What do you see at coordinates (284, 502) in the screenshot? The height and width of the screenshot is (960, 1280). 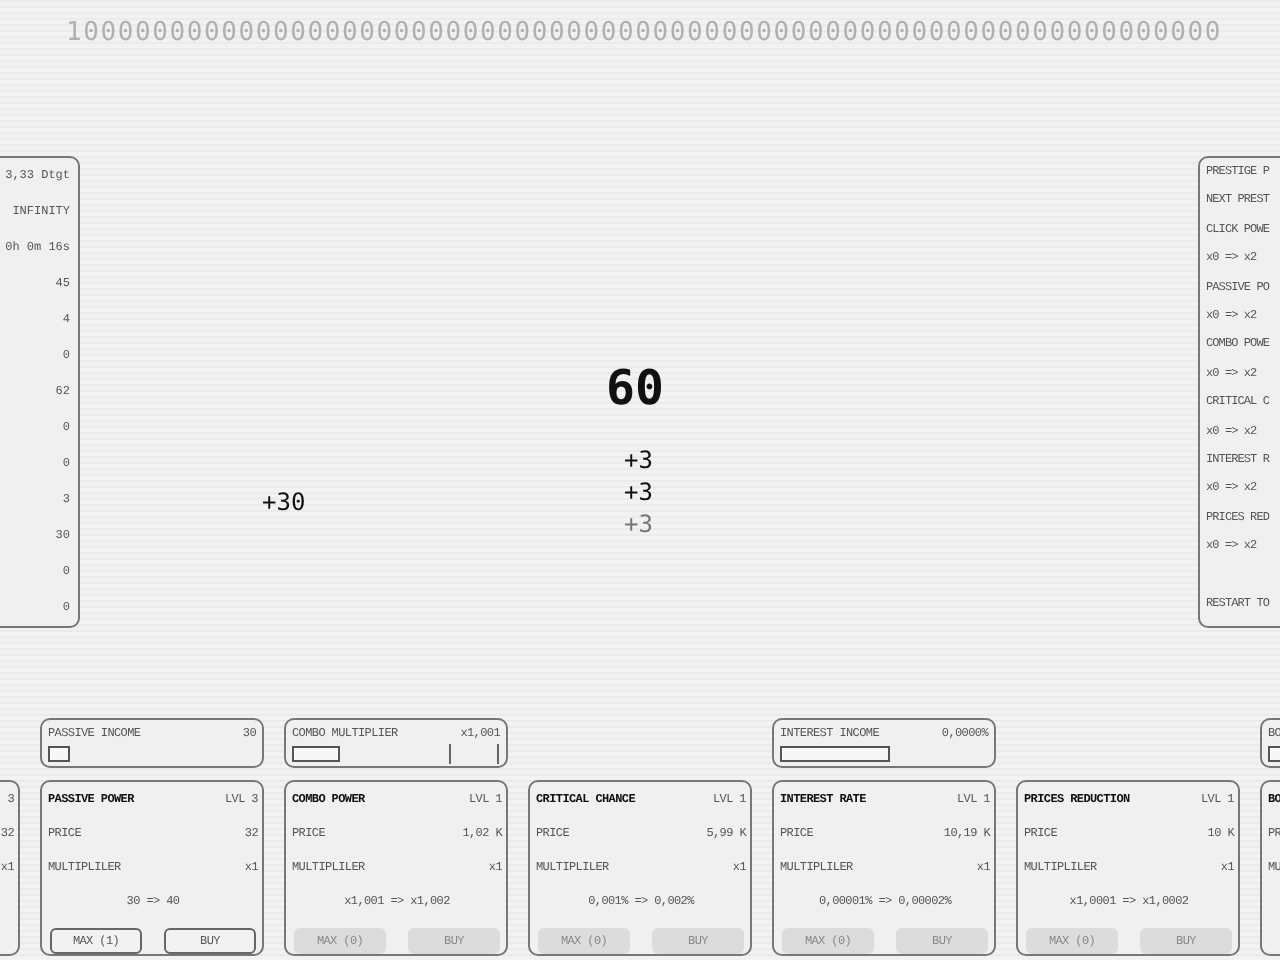 I see `click-popup: +30` at bounding box center [284, 502].